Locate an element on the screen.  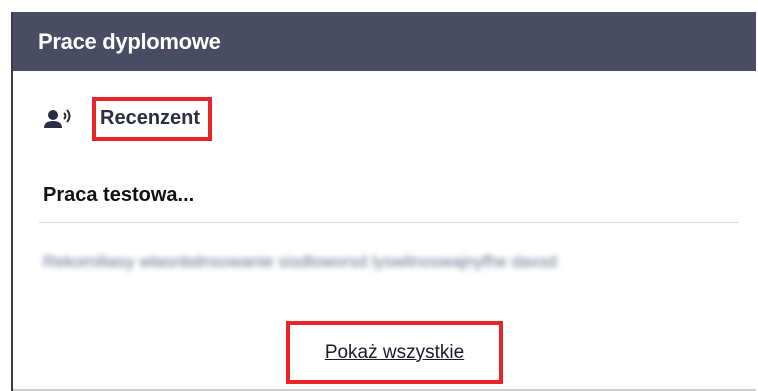
role-row: Recenzent is located at coordinates (128, 119).